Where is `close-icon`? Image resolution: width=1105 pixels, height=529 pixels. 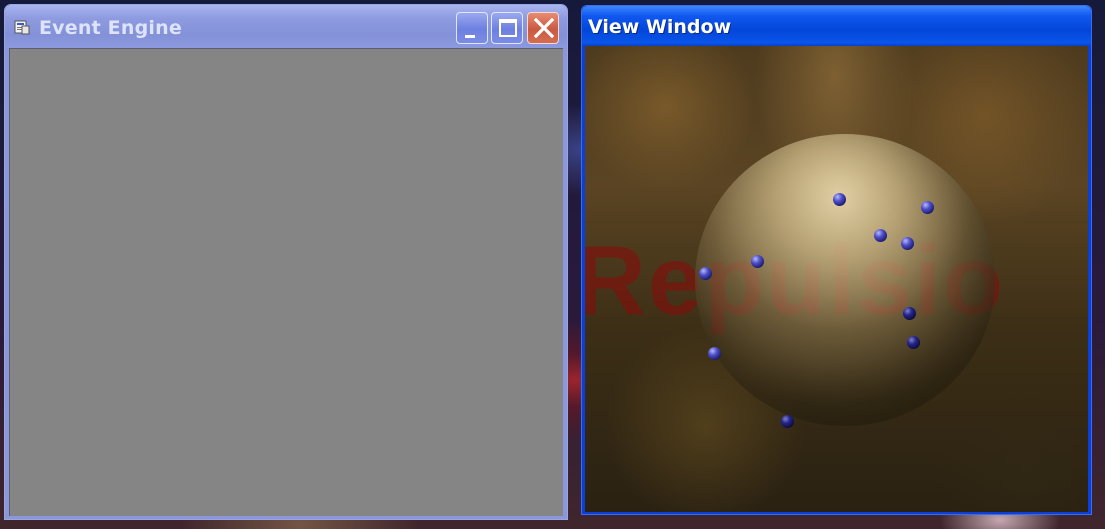 close-icon is located at coordinates (544, 28).